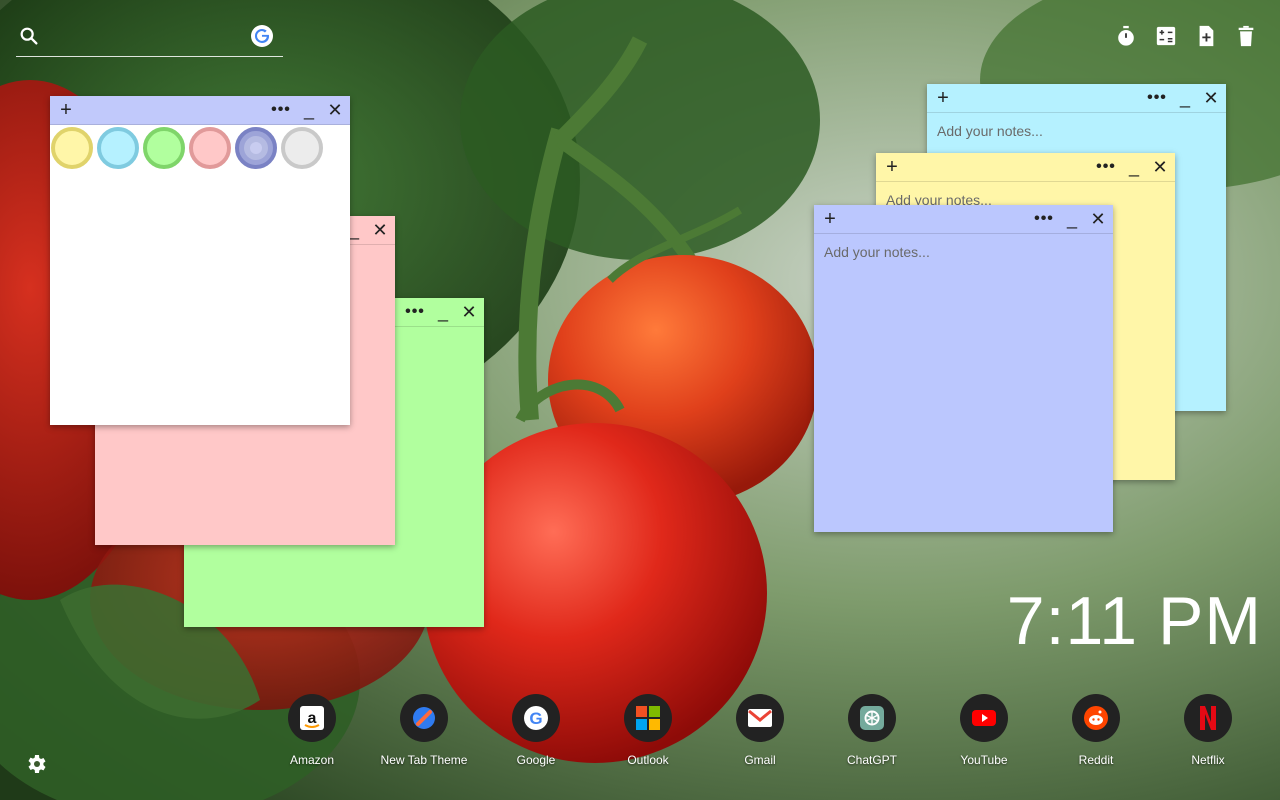 The image size is (1280, 800). I want to click on search-input, so click(147, 38).